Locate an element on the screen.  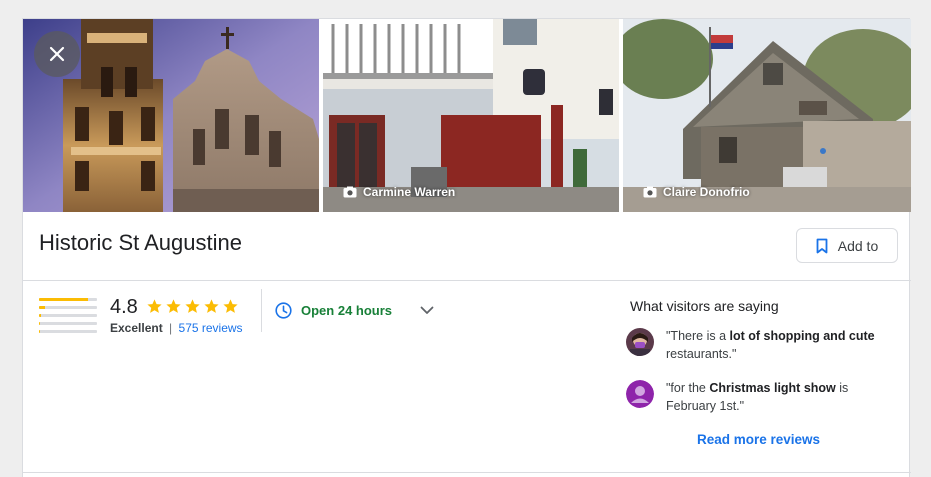
person-avatar is located at coordinates (640, 394).